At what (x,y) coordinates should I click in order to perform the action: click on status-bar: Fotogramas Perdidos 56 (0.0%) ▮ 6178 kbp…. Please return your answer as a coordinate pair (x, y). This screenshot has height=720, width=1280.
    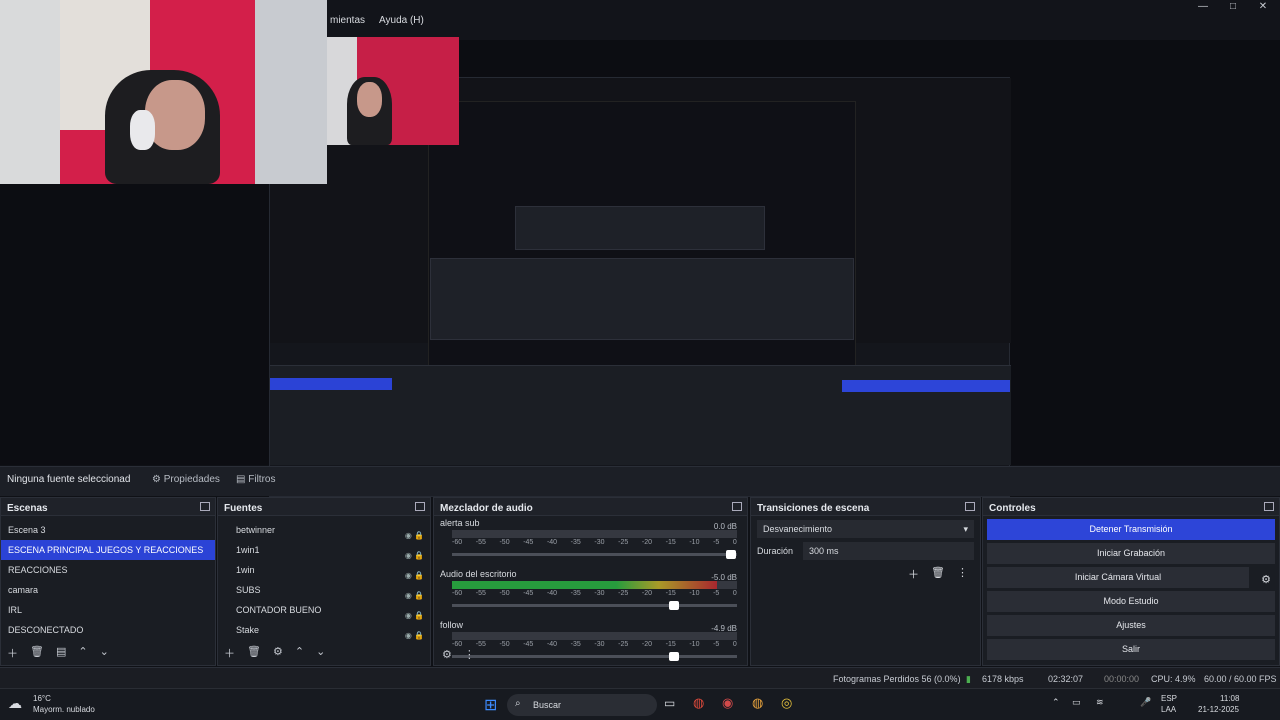
    Looking at the image, I should click on (640, 677).